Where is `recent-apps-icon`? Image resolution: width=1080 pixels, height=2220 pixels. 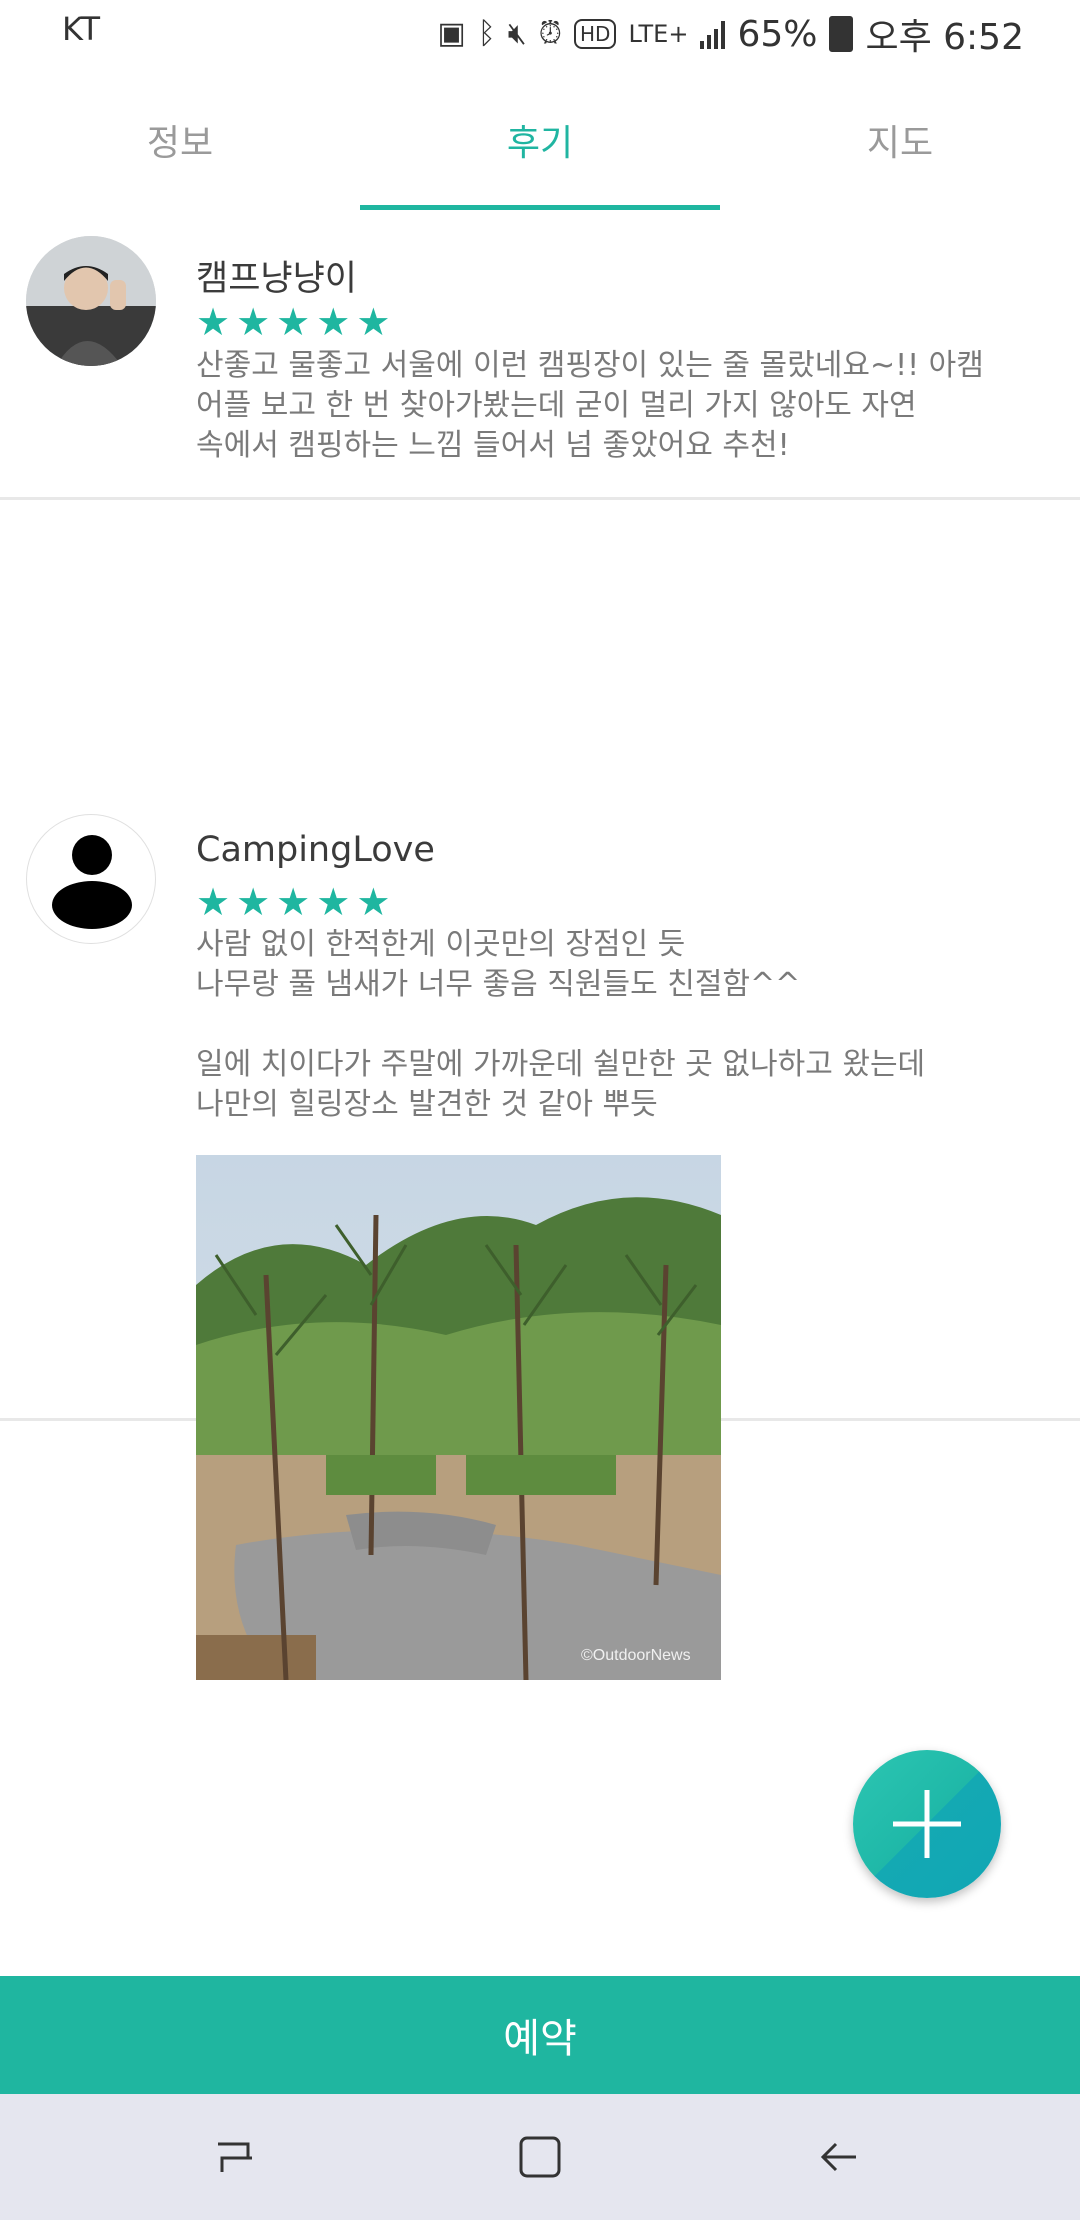 recent-apps-icon is located at coordinates (235, 2157).